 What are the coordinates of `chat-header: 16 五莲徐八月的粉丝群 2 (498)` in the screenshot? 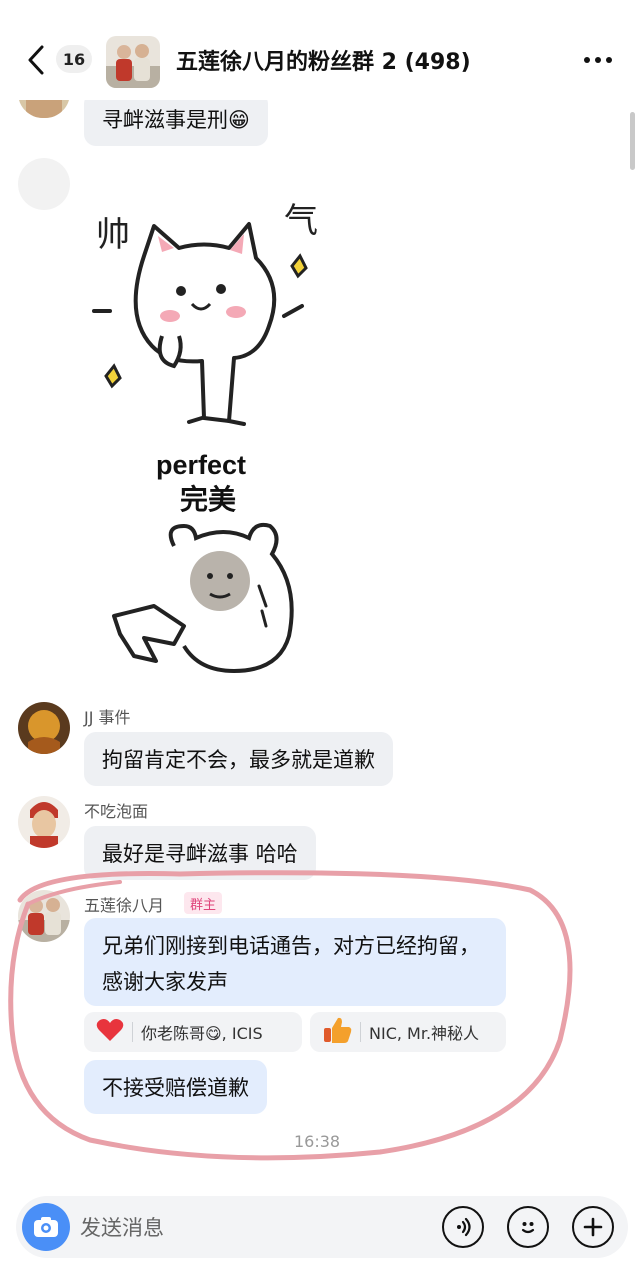 It's located at (320, 50).